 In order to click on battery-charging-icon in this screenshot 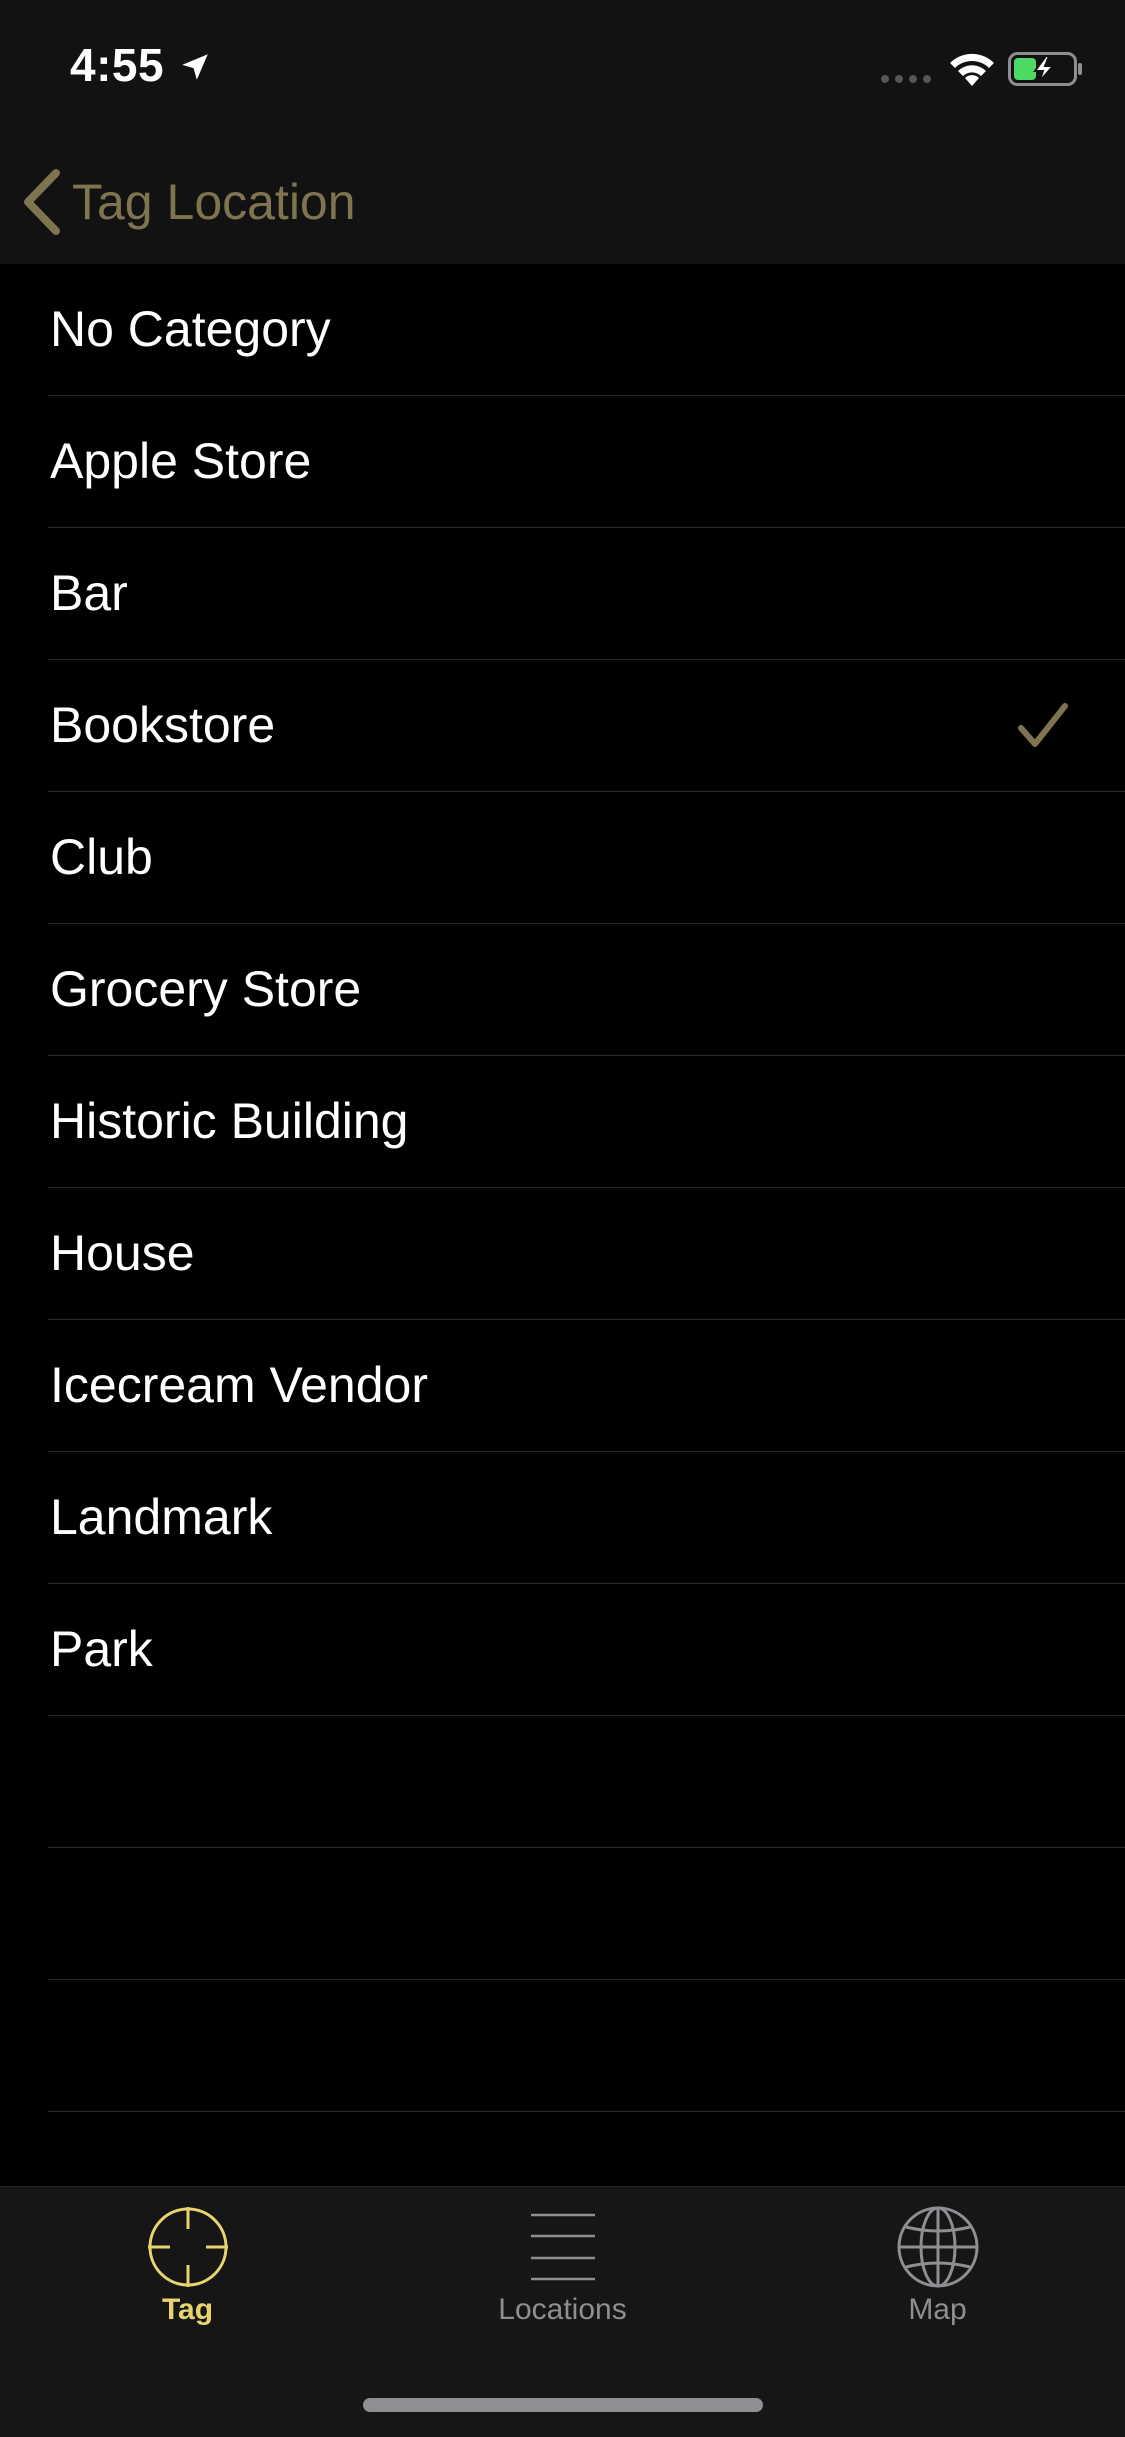, I will do `click(1045, 69)`.